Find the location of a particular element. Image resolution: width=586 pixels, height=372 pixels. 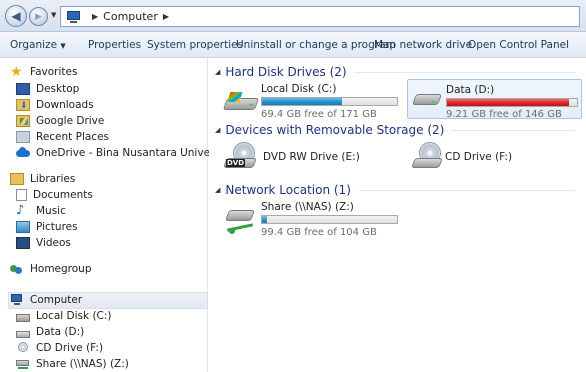

capacity-bar-z is located at coordinates (329, 219).